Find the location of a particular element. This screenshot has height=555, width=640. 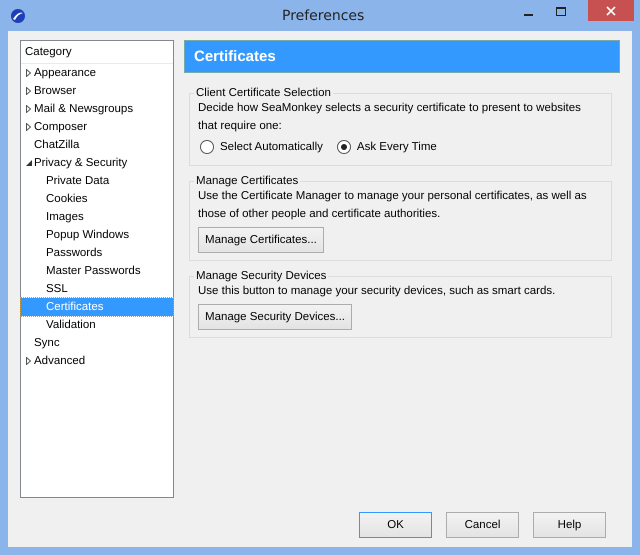

description-text: Use the Certificate Manager to manage your personal certificates, as well as those of other people and certificate authorities. is located at coordinates (393, 205).